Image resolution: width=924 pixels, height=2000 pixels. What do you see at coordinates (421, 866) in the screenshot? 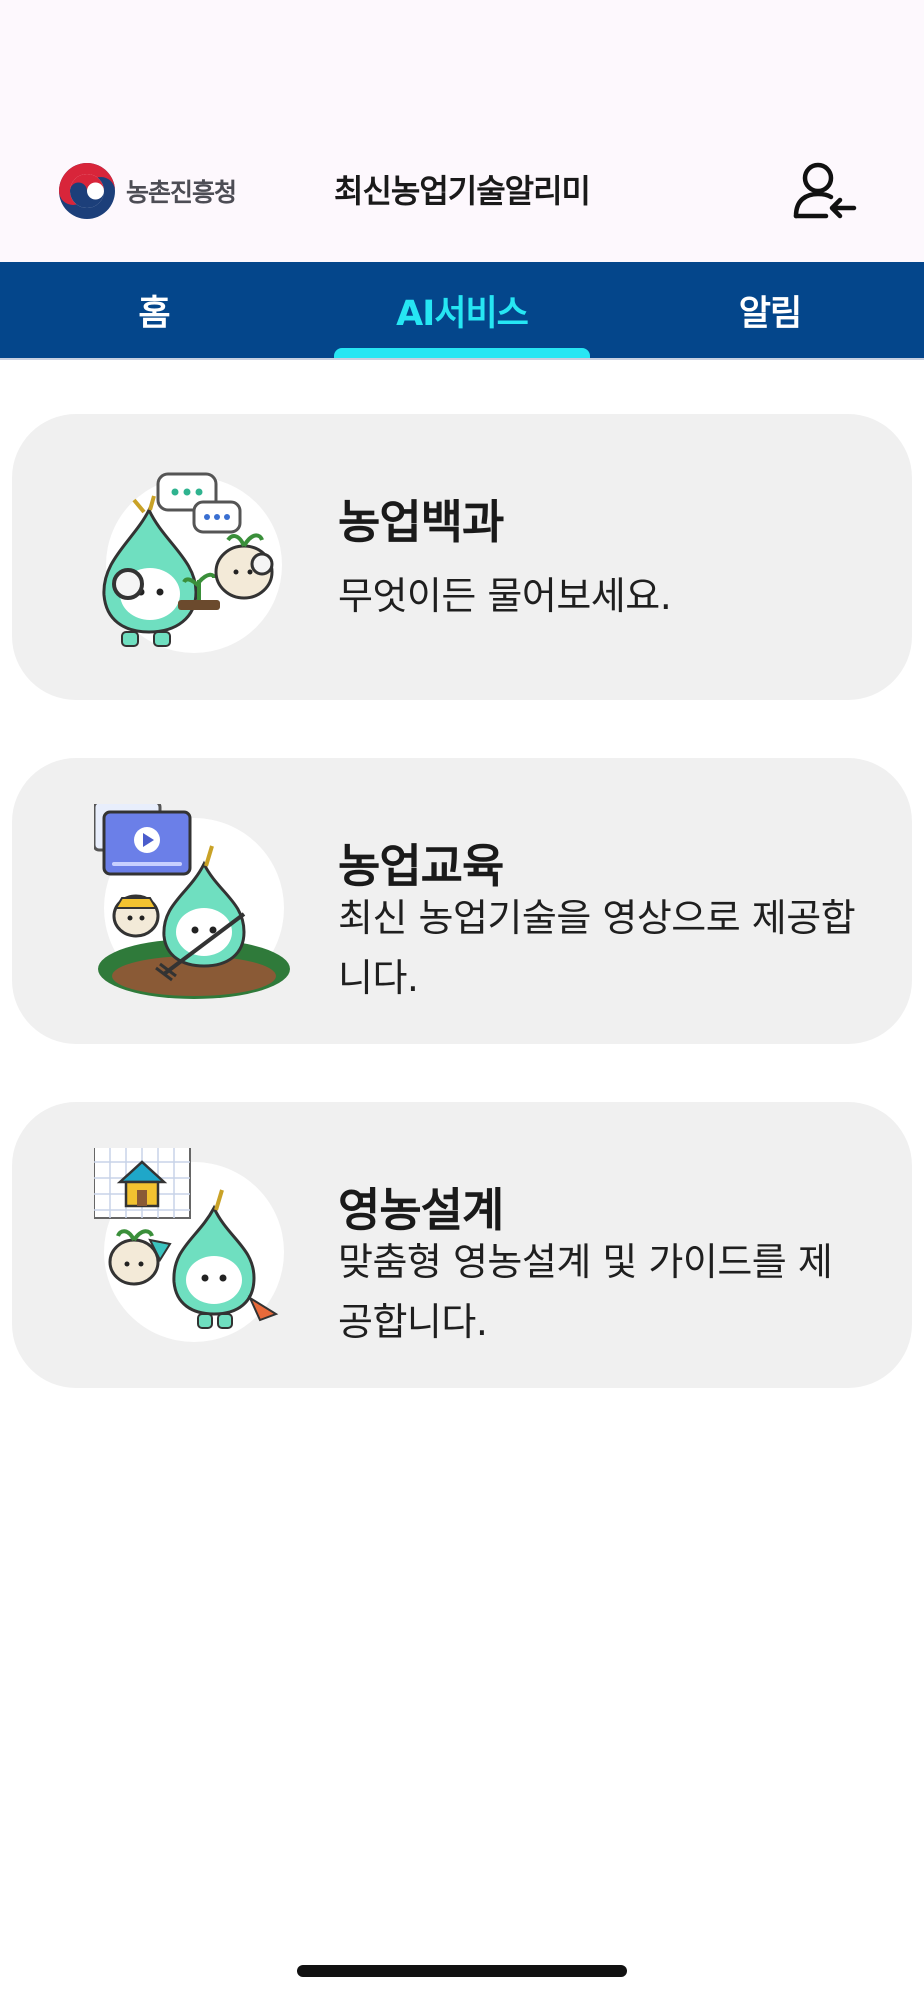
I see `card-title: 농업교육` at bounding box center [421, 866].